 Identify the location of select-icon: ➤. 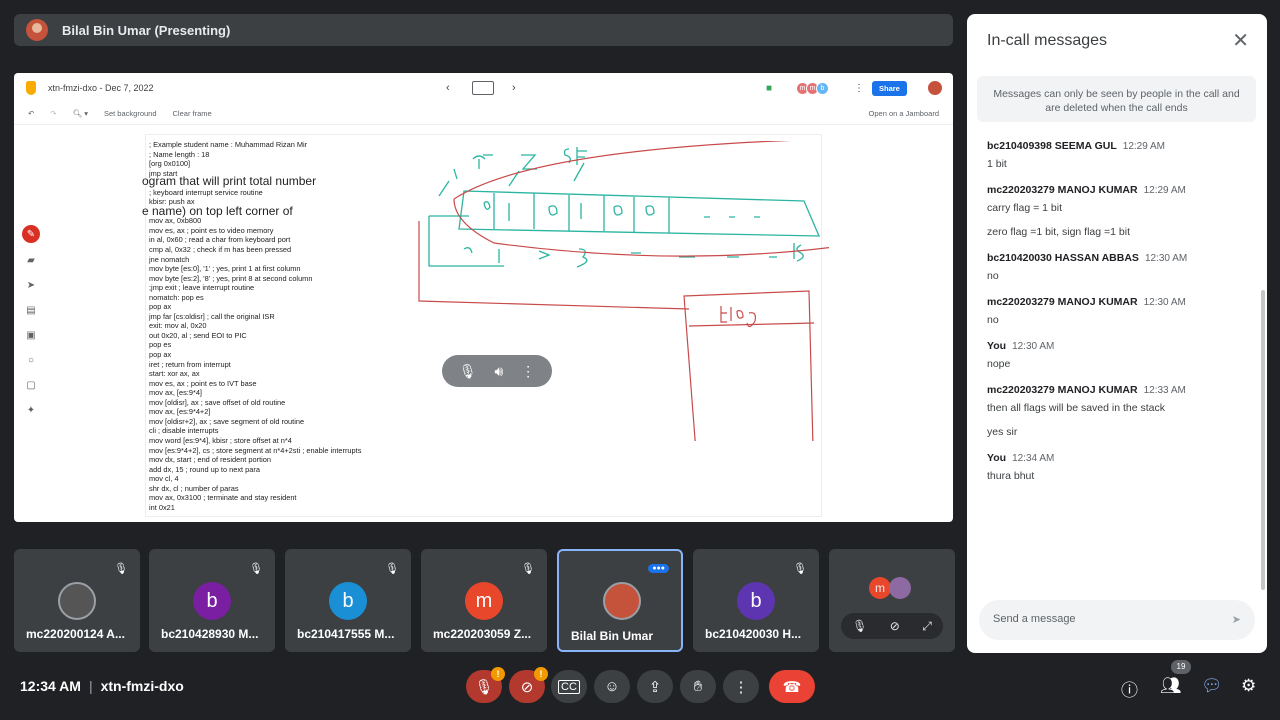
(31, 285).